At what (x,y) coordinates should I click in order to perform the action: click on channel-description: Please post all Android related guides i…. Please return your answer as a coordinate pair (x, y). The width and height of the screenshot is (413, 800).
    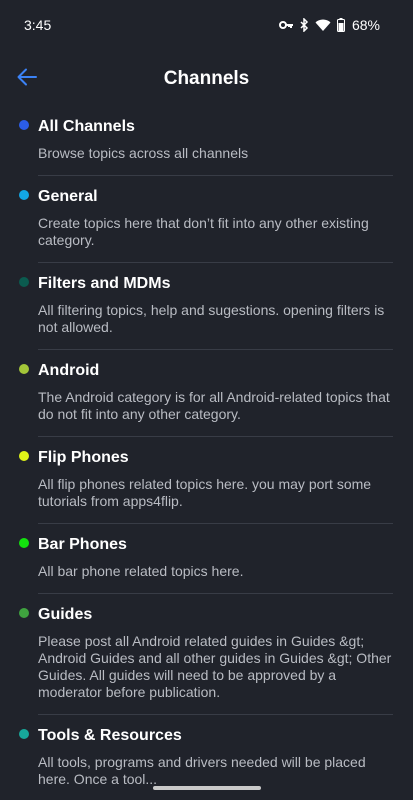
    Looking at the image, I should click on (215, 666).